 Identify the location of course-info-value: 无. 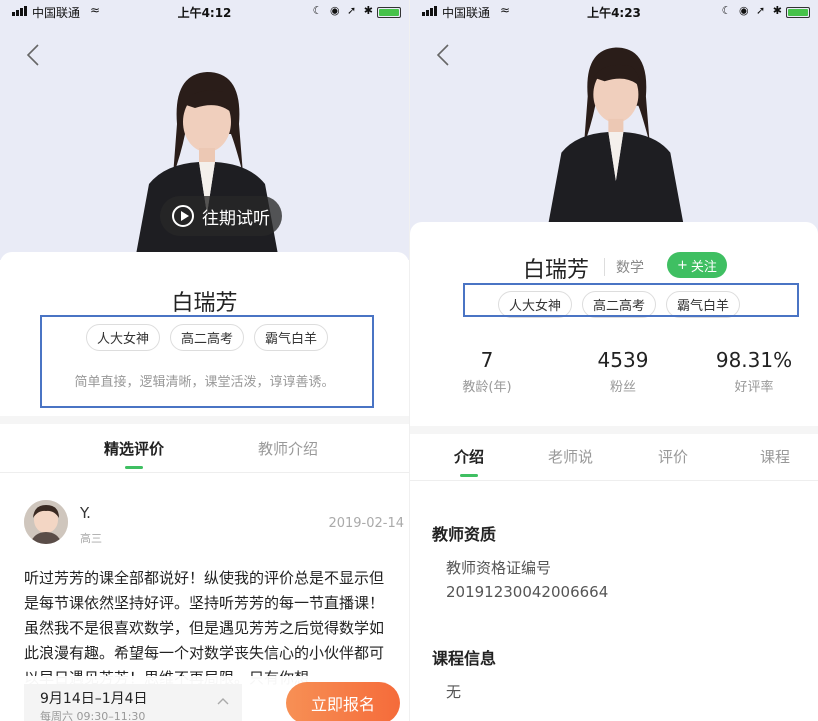
(454, 692).